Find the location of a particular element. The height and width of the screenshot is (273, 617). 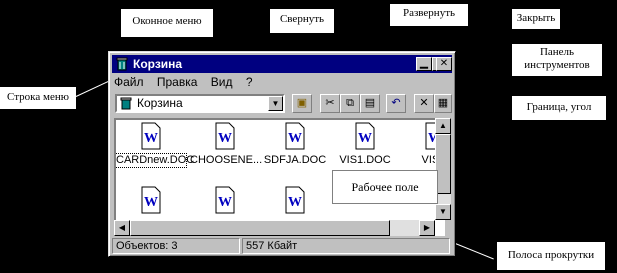

file-item: W CARDnew.DOC is located at coordinates (155, 148).